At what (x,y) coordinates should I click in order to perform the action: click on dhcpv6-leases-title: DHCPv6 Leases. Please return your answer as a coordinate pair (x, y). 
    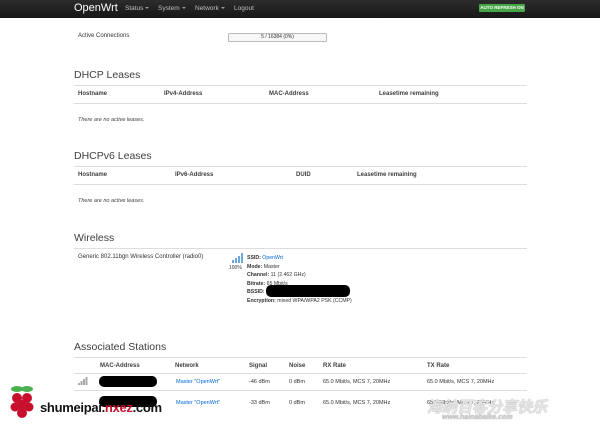
    Looking at the image, I should click on (113, 156).